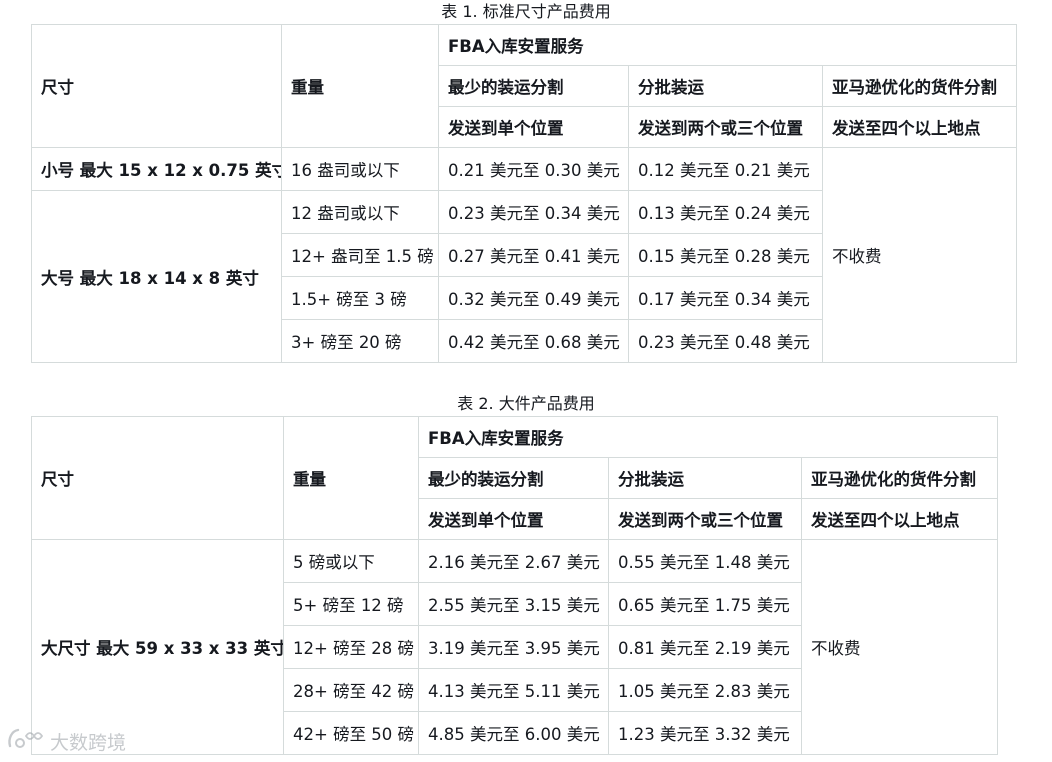  Describe the element at coordinates (360, 255) in the screenshot. I see `weight-cell: 12+ 盎司至 1.5 磅` at that location.